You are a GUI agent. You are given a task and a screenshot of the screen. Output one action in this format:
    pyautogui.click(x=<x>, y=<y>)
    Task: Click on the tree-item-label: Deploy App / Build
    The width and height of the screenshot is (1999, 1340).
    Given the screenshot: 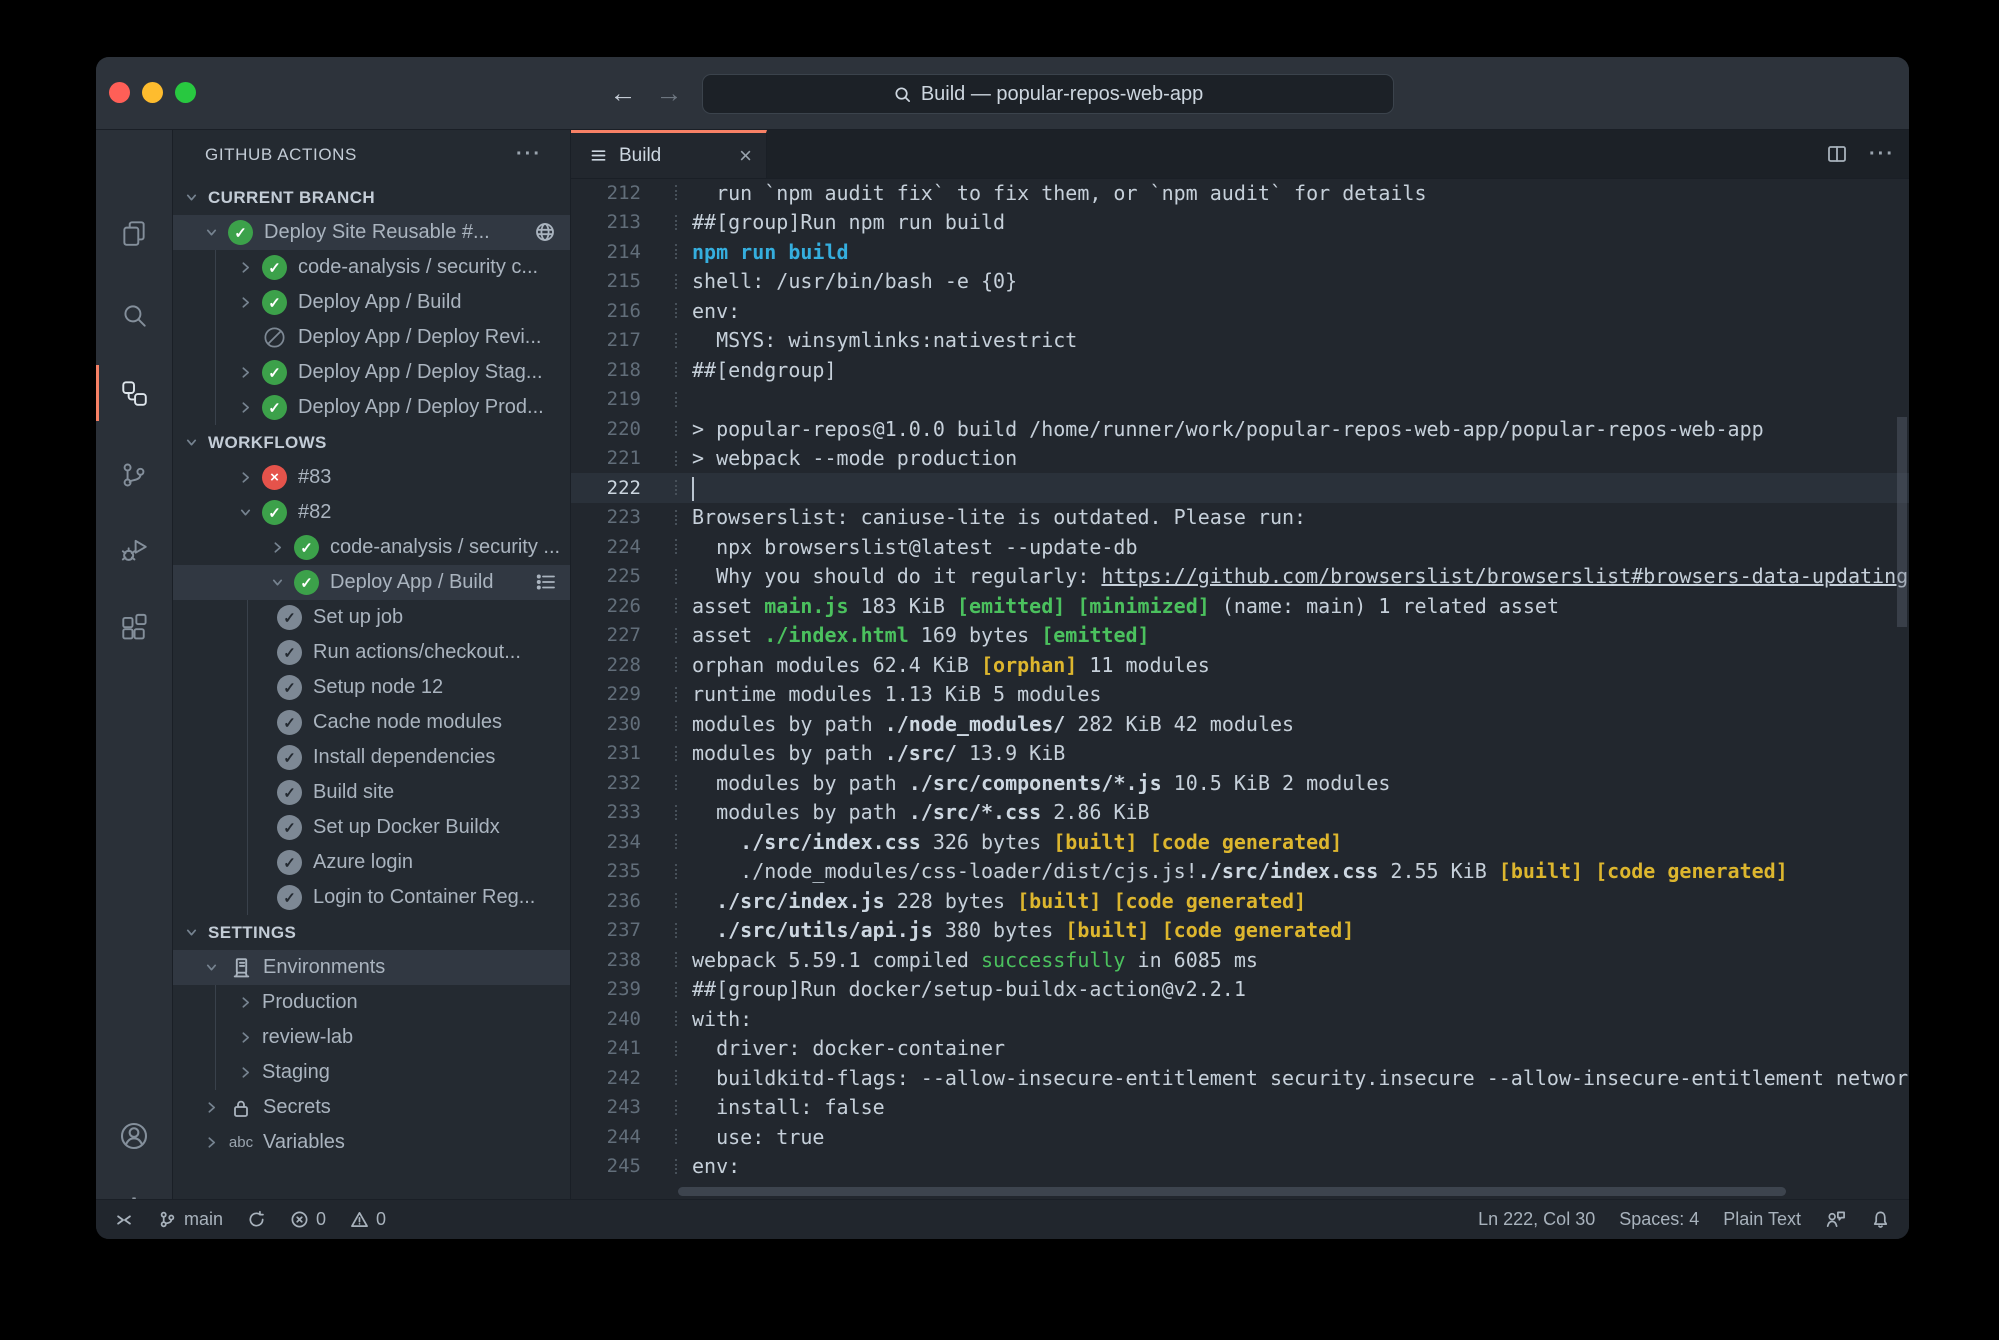 What is the action you would take?
    pyautogui.click(x=412, y=582)
    